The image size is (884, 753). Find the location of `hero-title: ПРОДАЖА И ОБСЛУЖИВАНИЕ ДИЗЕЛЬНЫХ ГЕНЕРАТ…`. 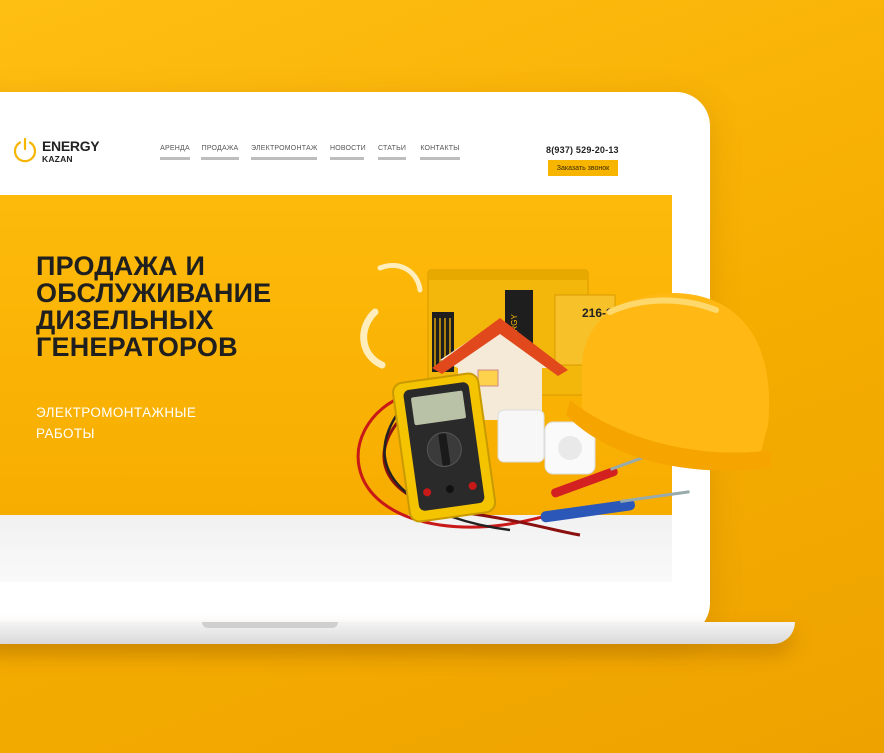

hero-title: ПРОДАЖА И ОБСЛУЖИВАНИЕ ДИЗЕЛЬНЫХ ГЕНЕРАТ… is located at coordinates (154, 306).